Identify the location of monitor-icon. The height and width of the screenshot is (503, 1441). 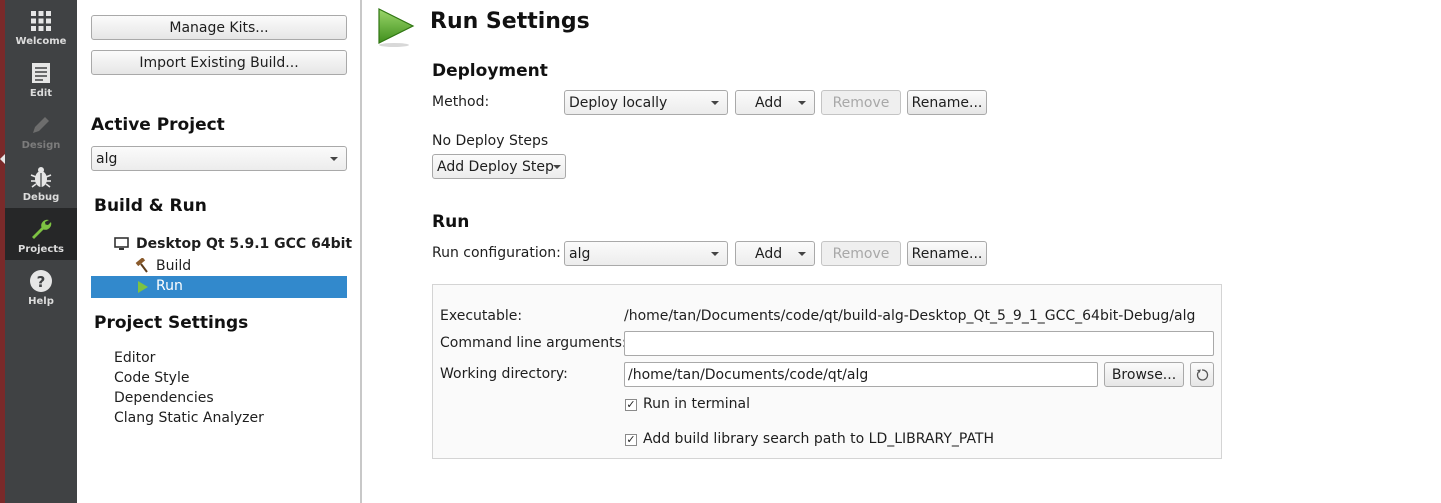
(121, 243).